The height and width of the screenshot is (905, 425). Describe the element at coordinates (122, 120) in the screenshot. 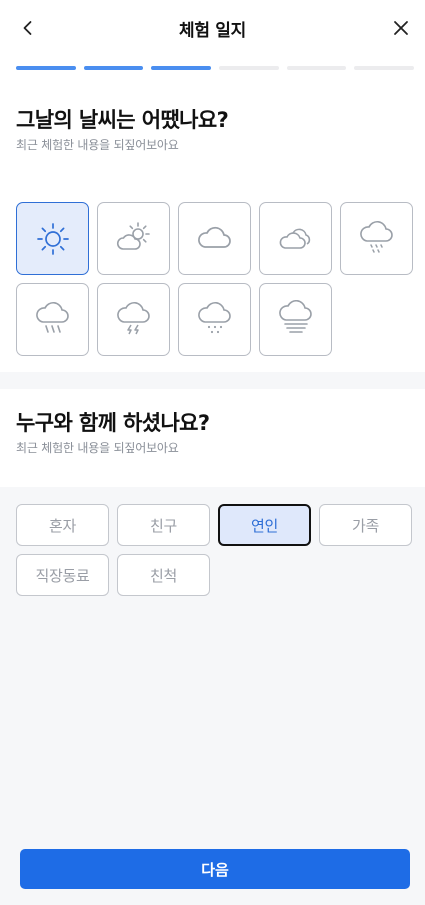

I see `weather-question: 그날의 날씨는 어땠나요?` at that location.